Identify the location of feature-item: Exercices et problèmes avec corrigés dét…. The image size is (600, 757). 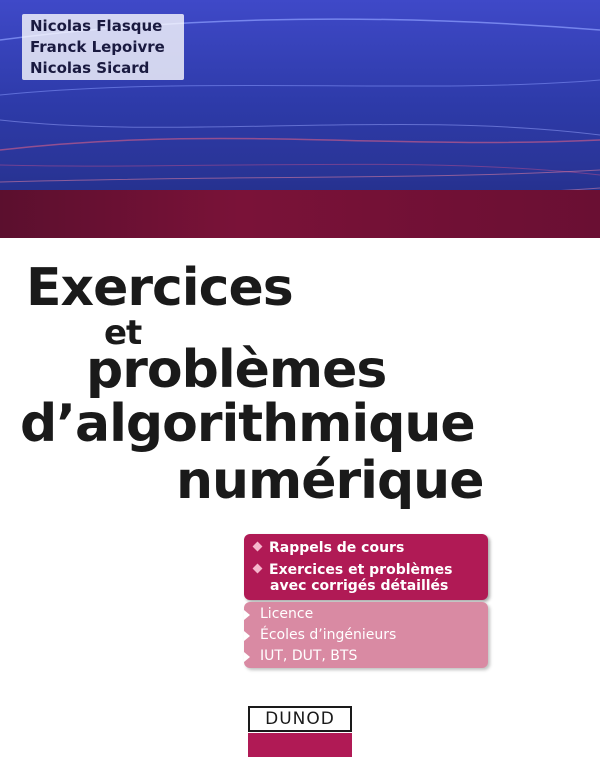
(352, 578).